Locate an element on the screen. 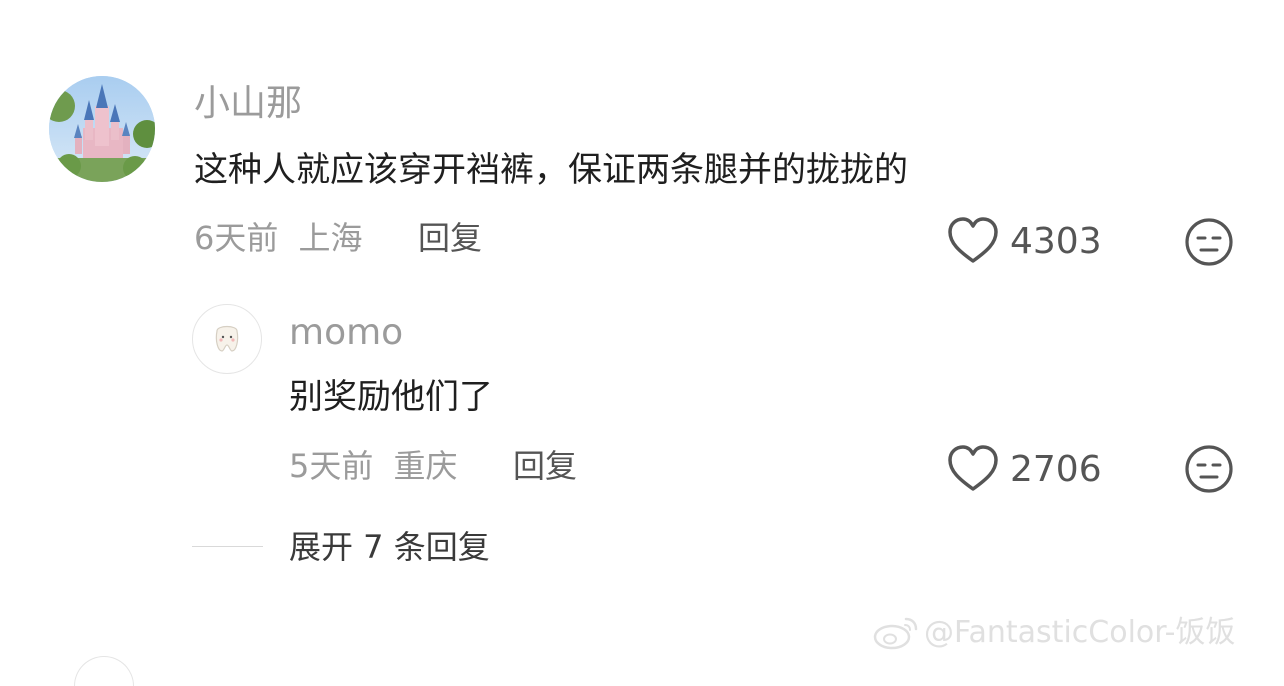 This screenshot has width=1284, height=686. reply-text: 别奖励他们了 is located at coordinates (391, 397).